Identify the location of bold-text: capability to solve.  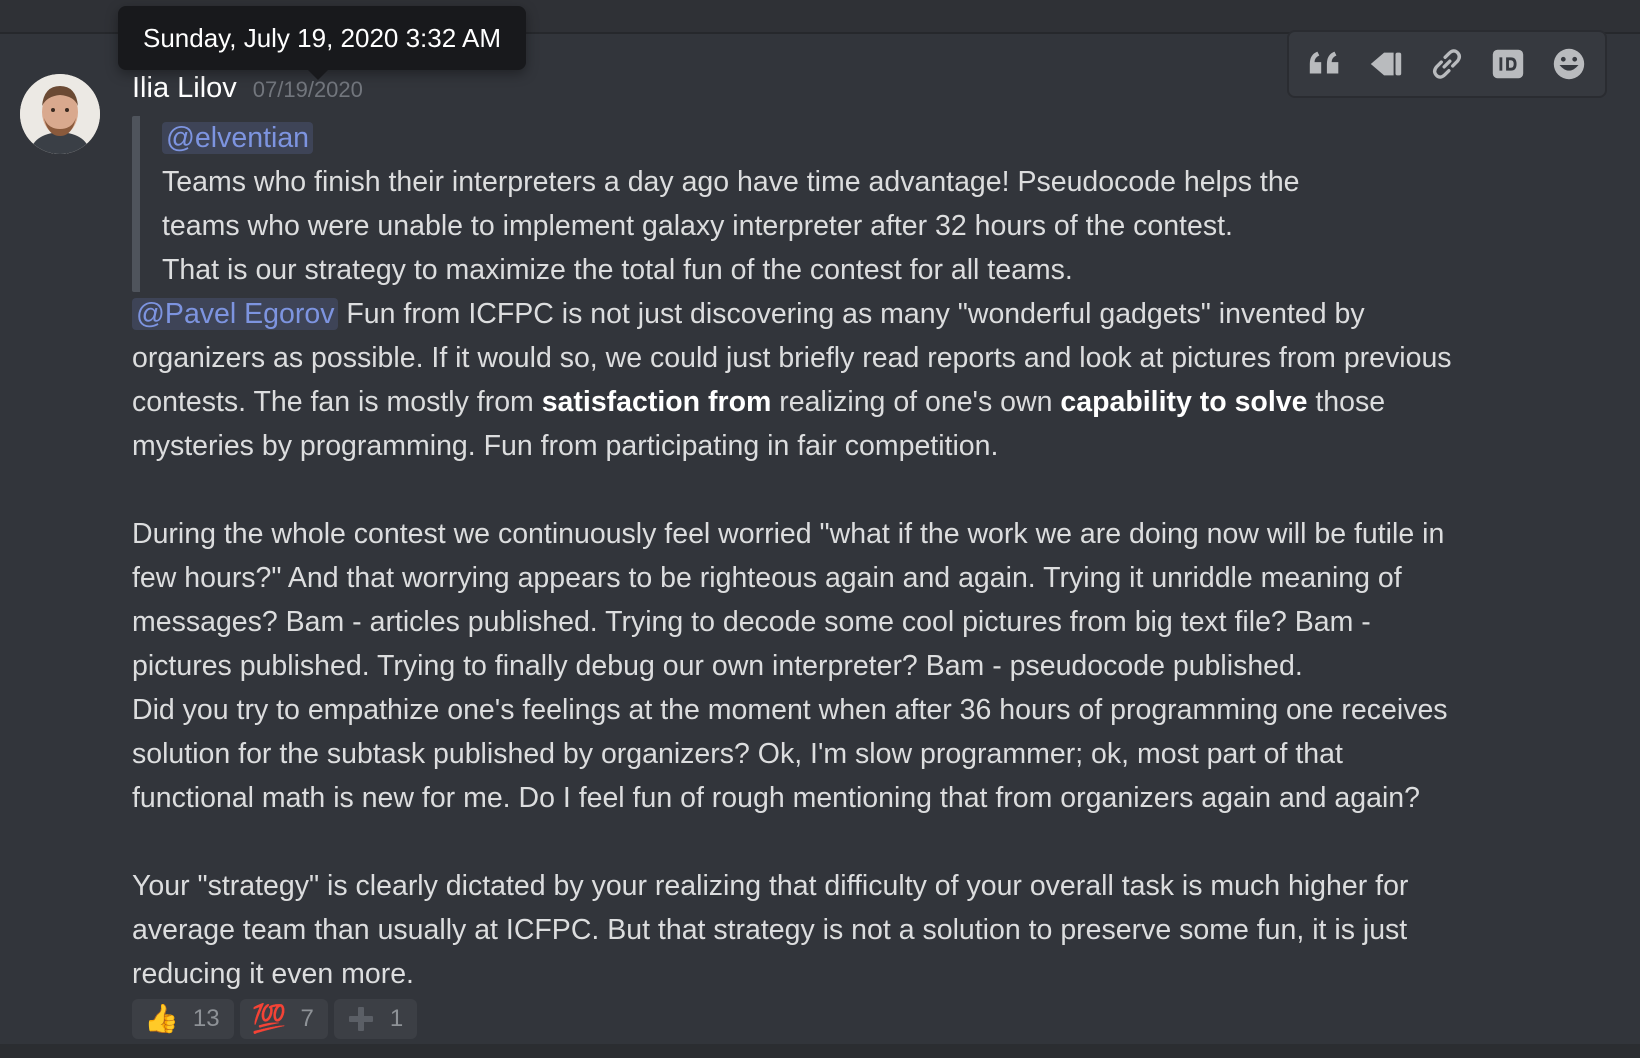
(1184, 402).